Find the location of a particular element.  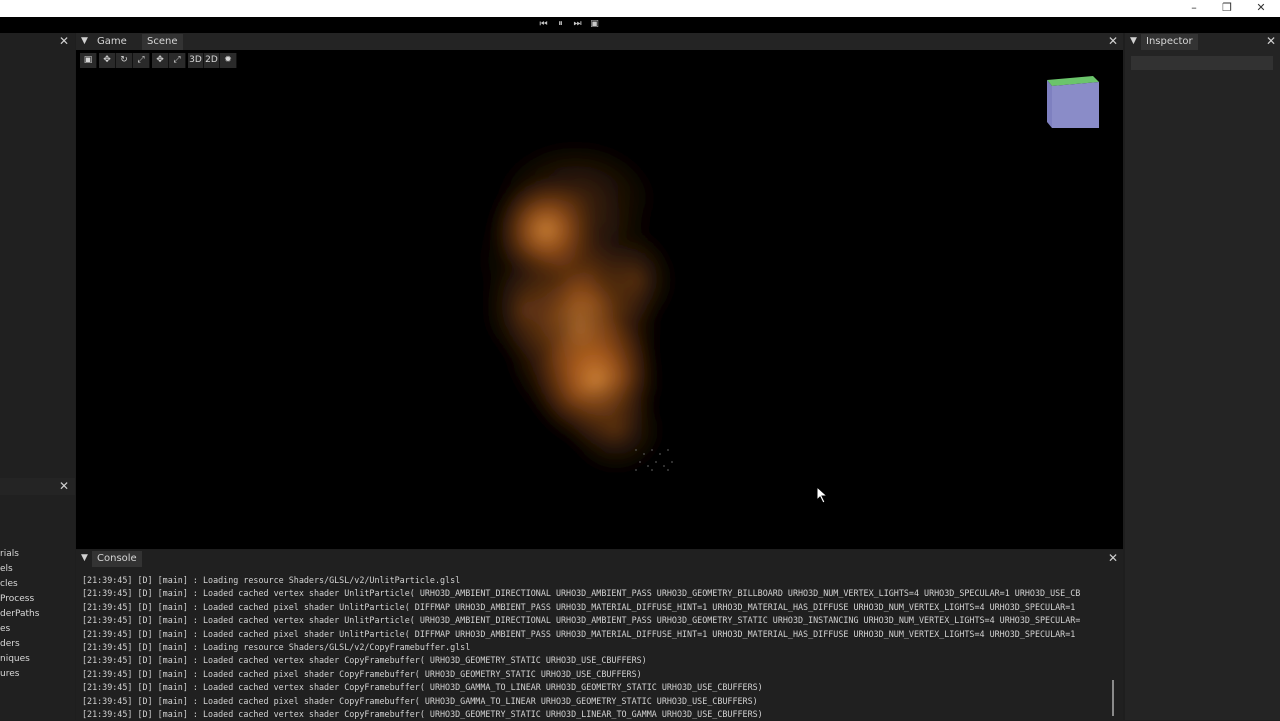

tab-inspector: Inspector is located at coordinates (1169, 42).